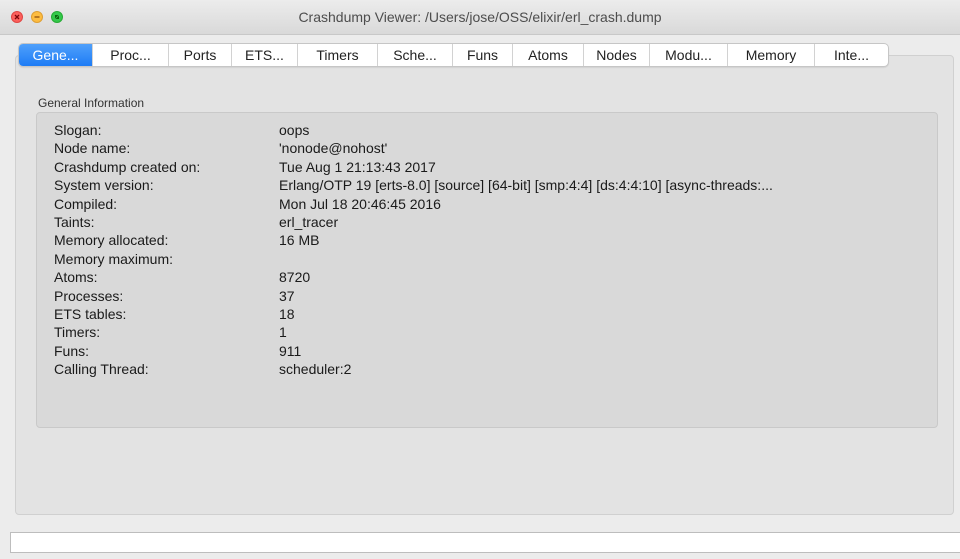 This screenshot has height=559, width=960. What do you see at coordinates (74, 221) in the screenshot?
I see `info-row-label: Taints:` at bounding box center [74, 221].